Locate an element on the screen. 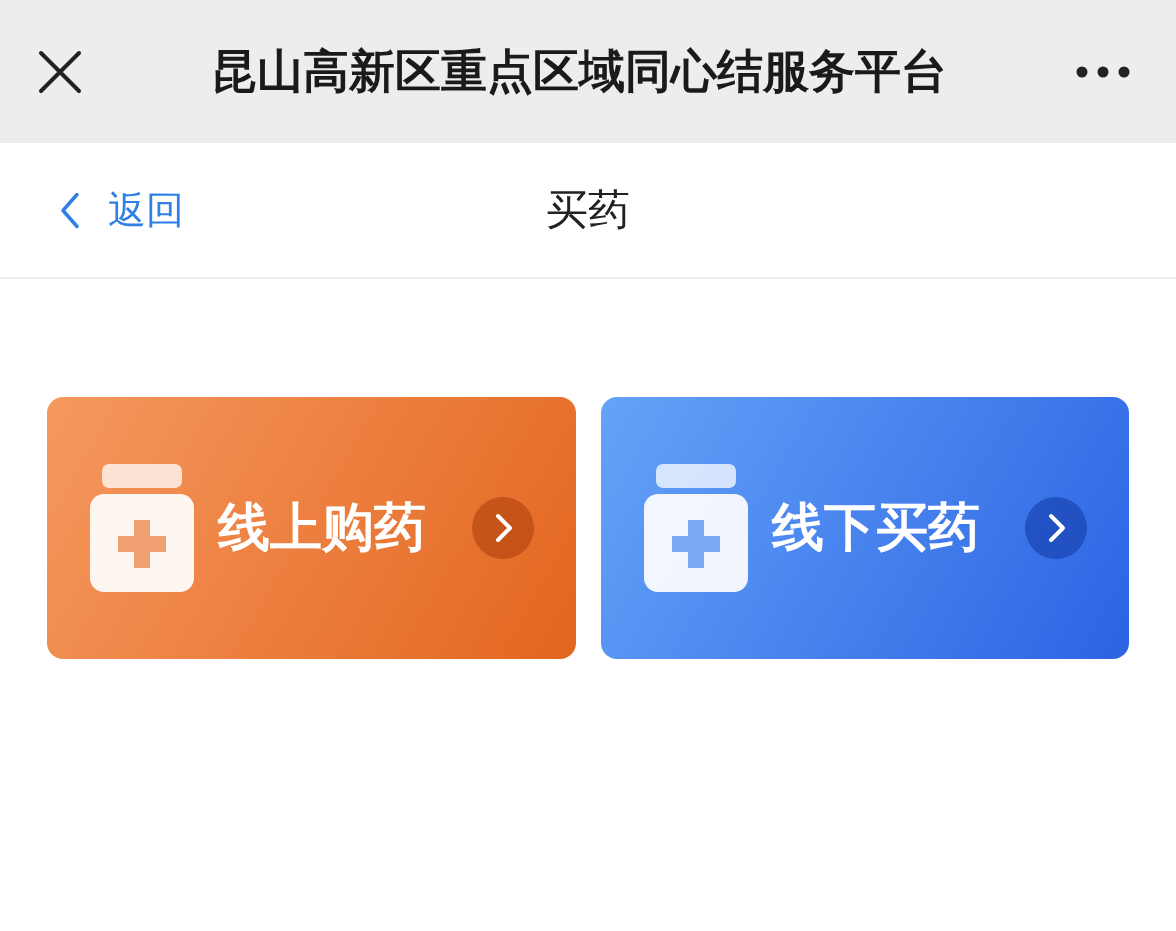 The width and height of the screenshot is (1176, 931). shop-card: 线上购药 is located at coordinates (311, 528).